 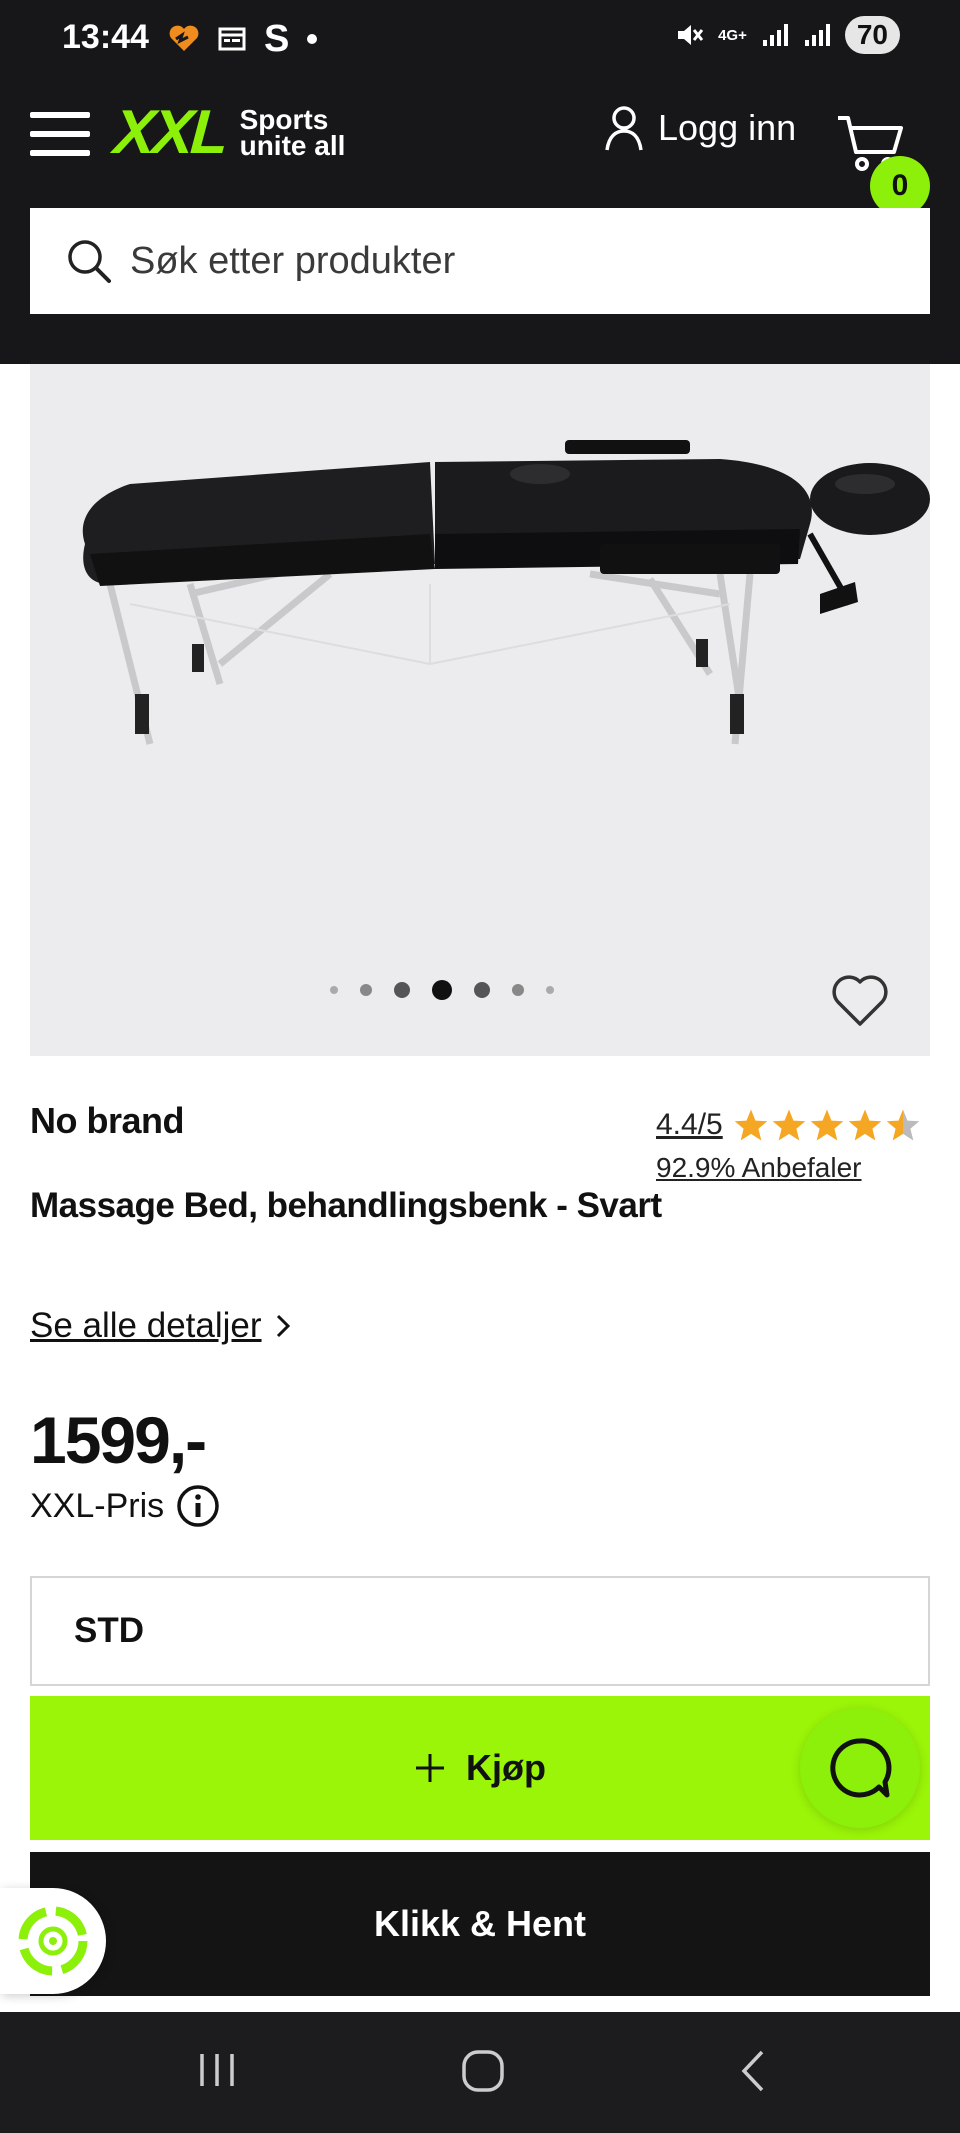 I want to click on logo-tagline: Sports unite all, so click(x=292, y=133).